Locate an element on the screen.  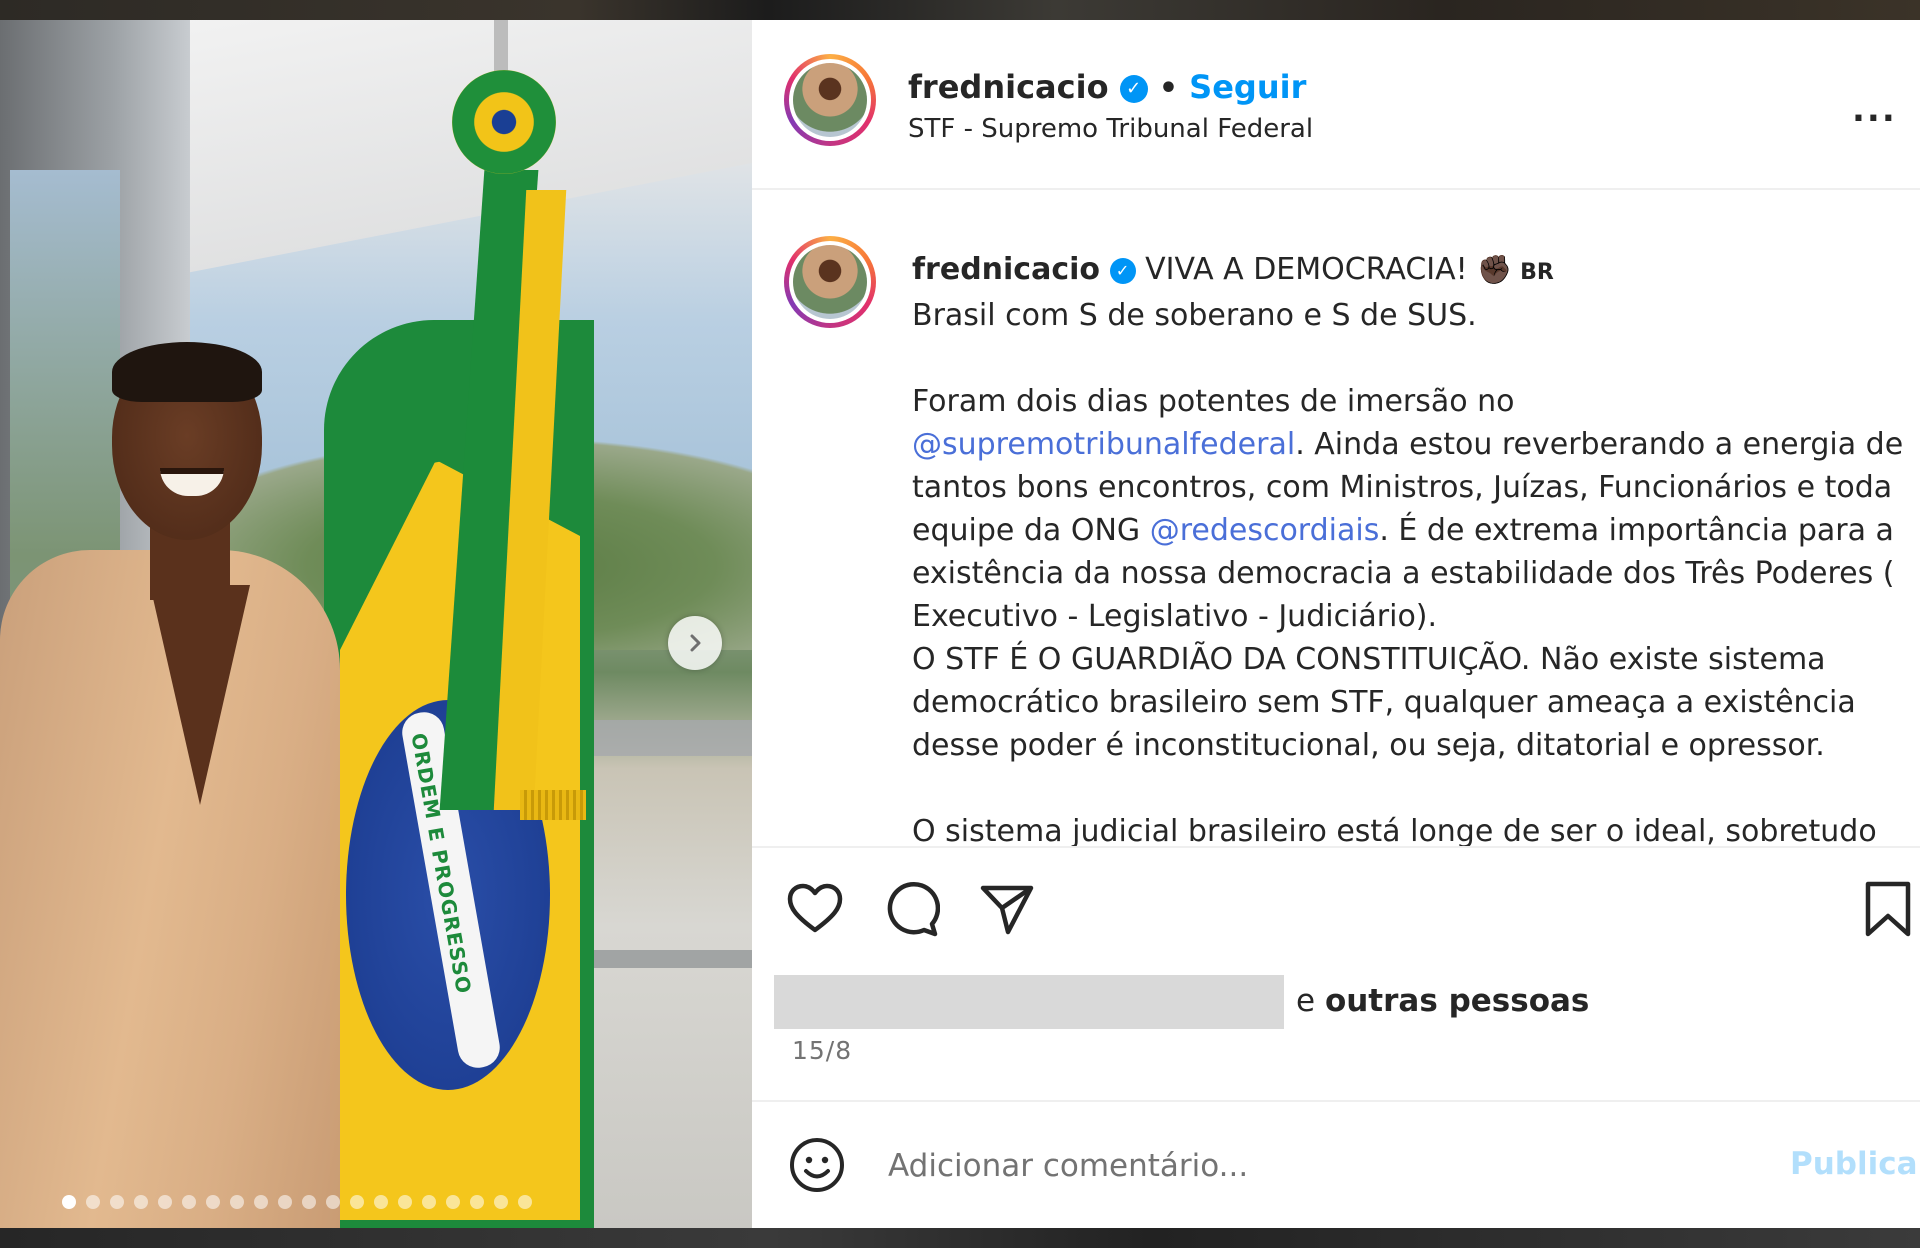
photo-person is located at coordinates (180, 785).